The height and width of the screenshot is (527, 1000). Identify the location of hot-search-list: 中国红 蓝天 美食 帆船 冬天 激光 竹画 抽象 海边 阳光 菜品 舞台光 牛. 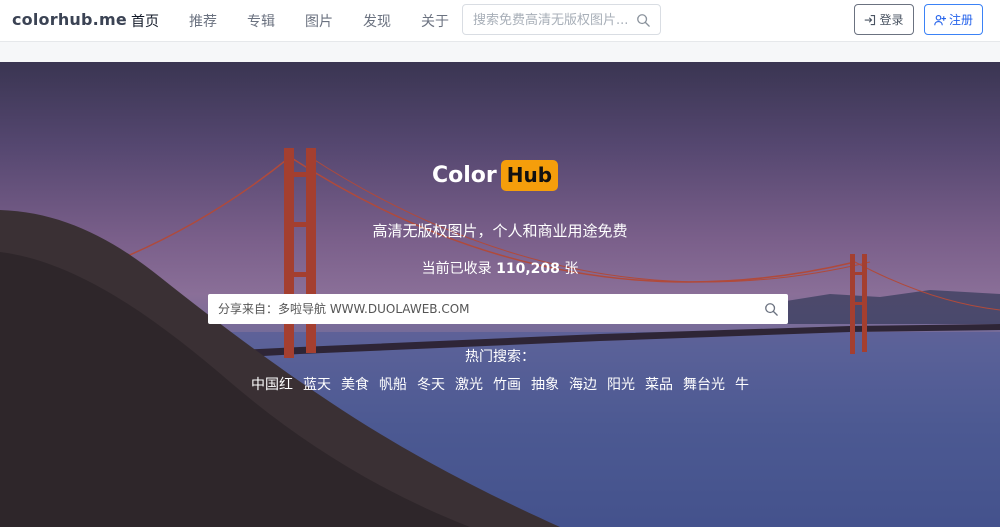
(500, 384).